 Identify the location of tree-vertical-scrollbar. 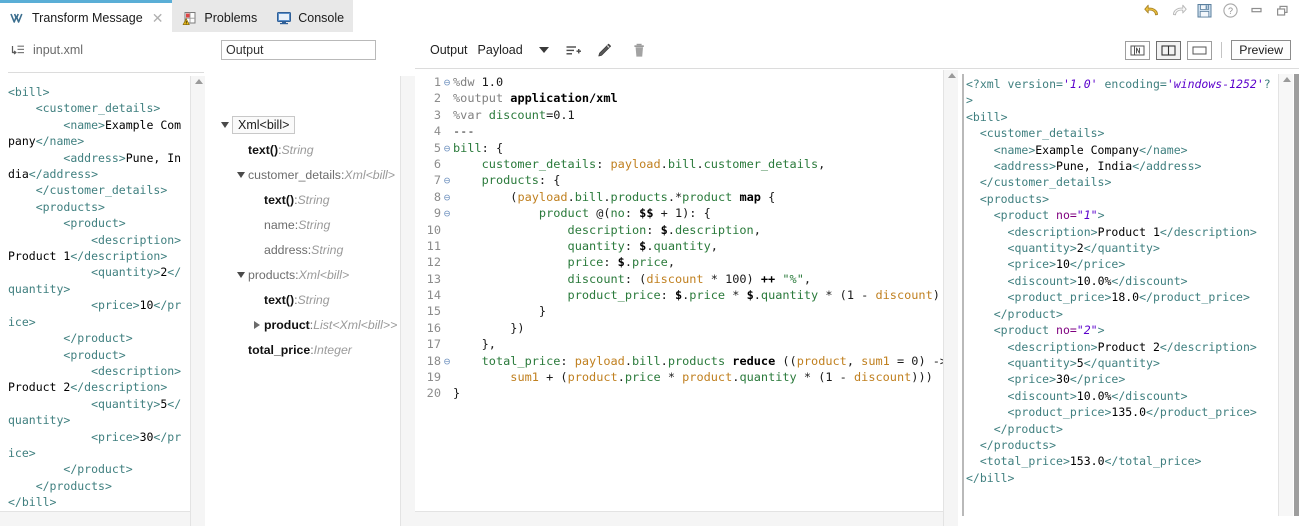
(407, 301).